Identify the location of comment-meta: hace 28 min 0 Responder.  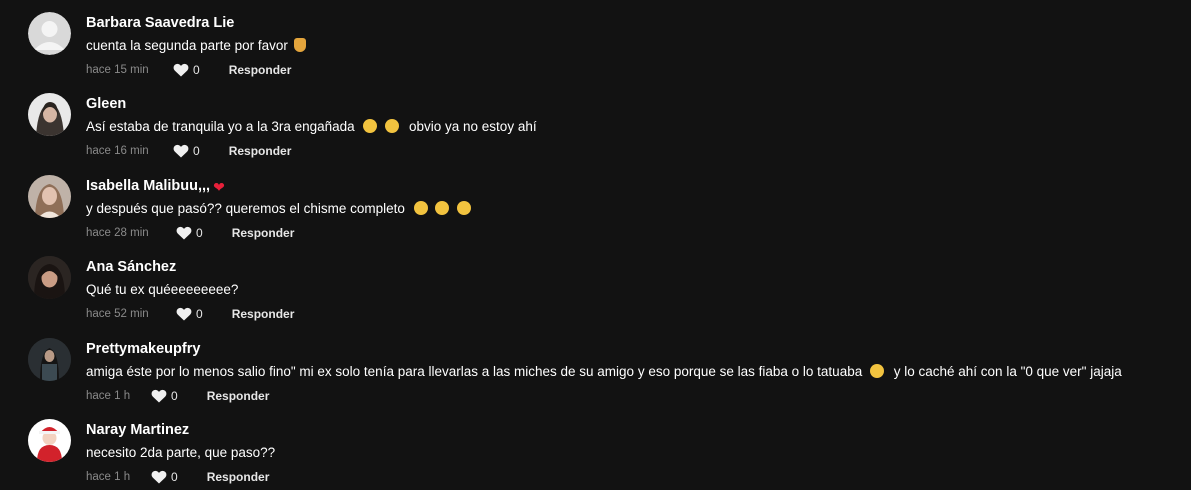
(190, 233).